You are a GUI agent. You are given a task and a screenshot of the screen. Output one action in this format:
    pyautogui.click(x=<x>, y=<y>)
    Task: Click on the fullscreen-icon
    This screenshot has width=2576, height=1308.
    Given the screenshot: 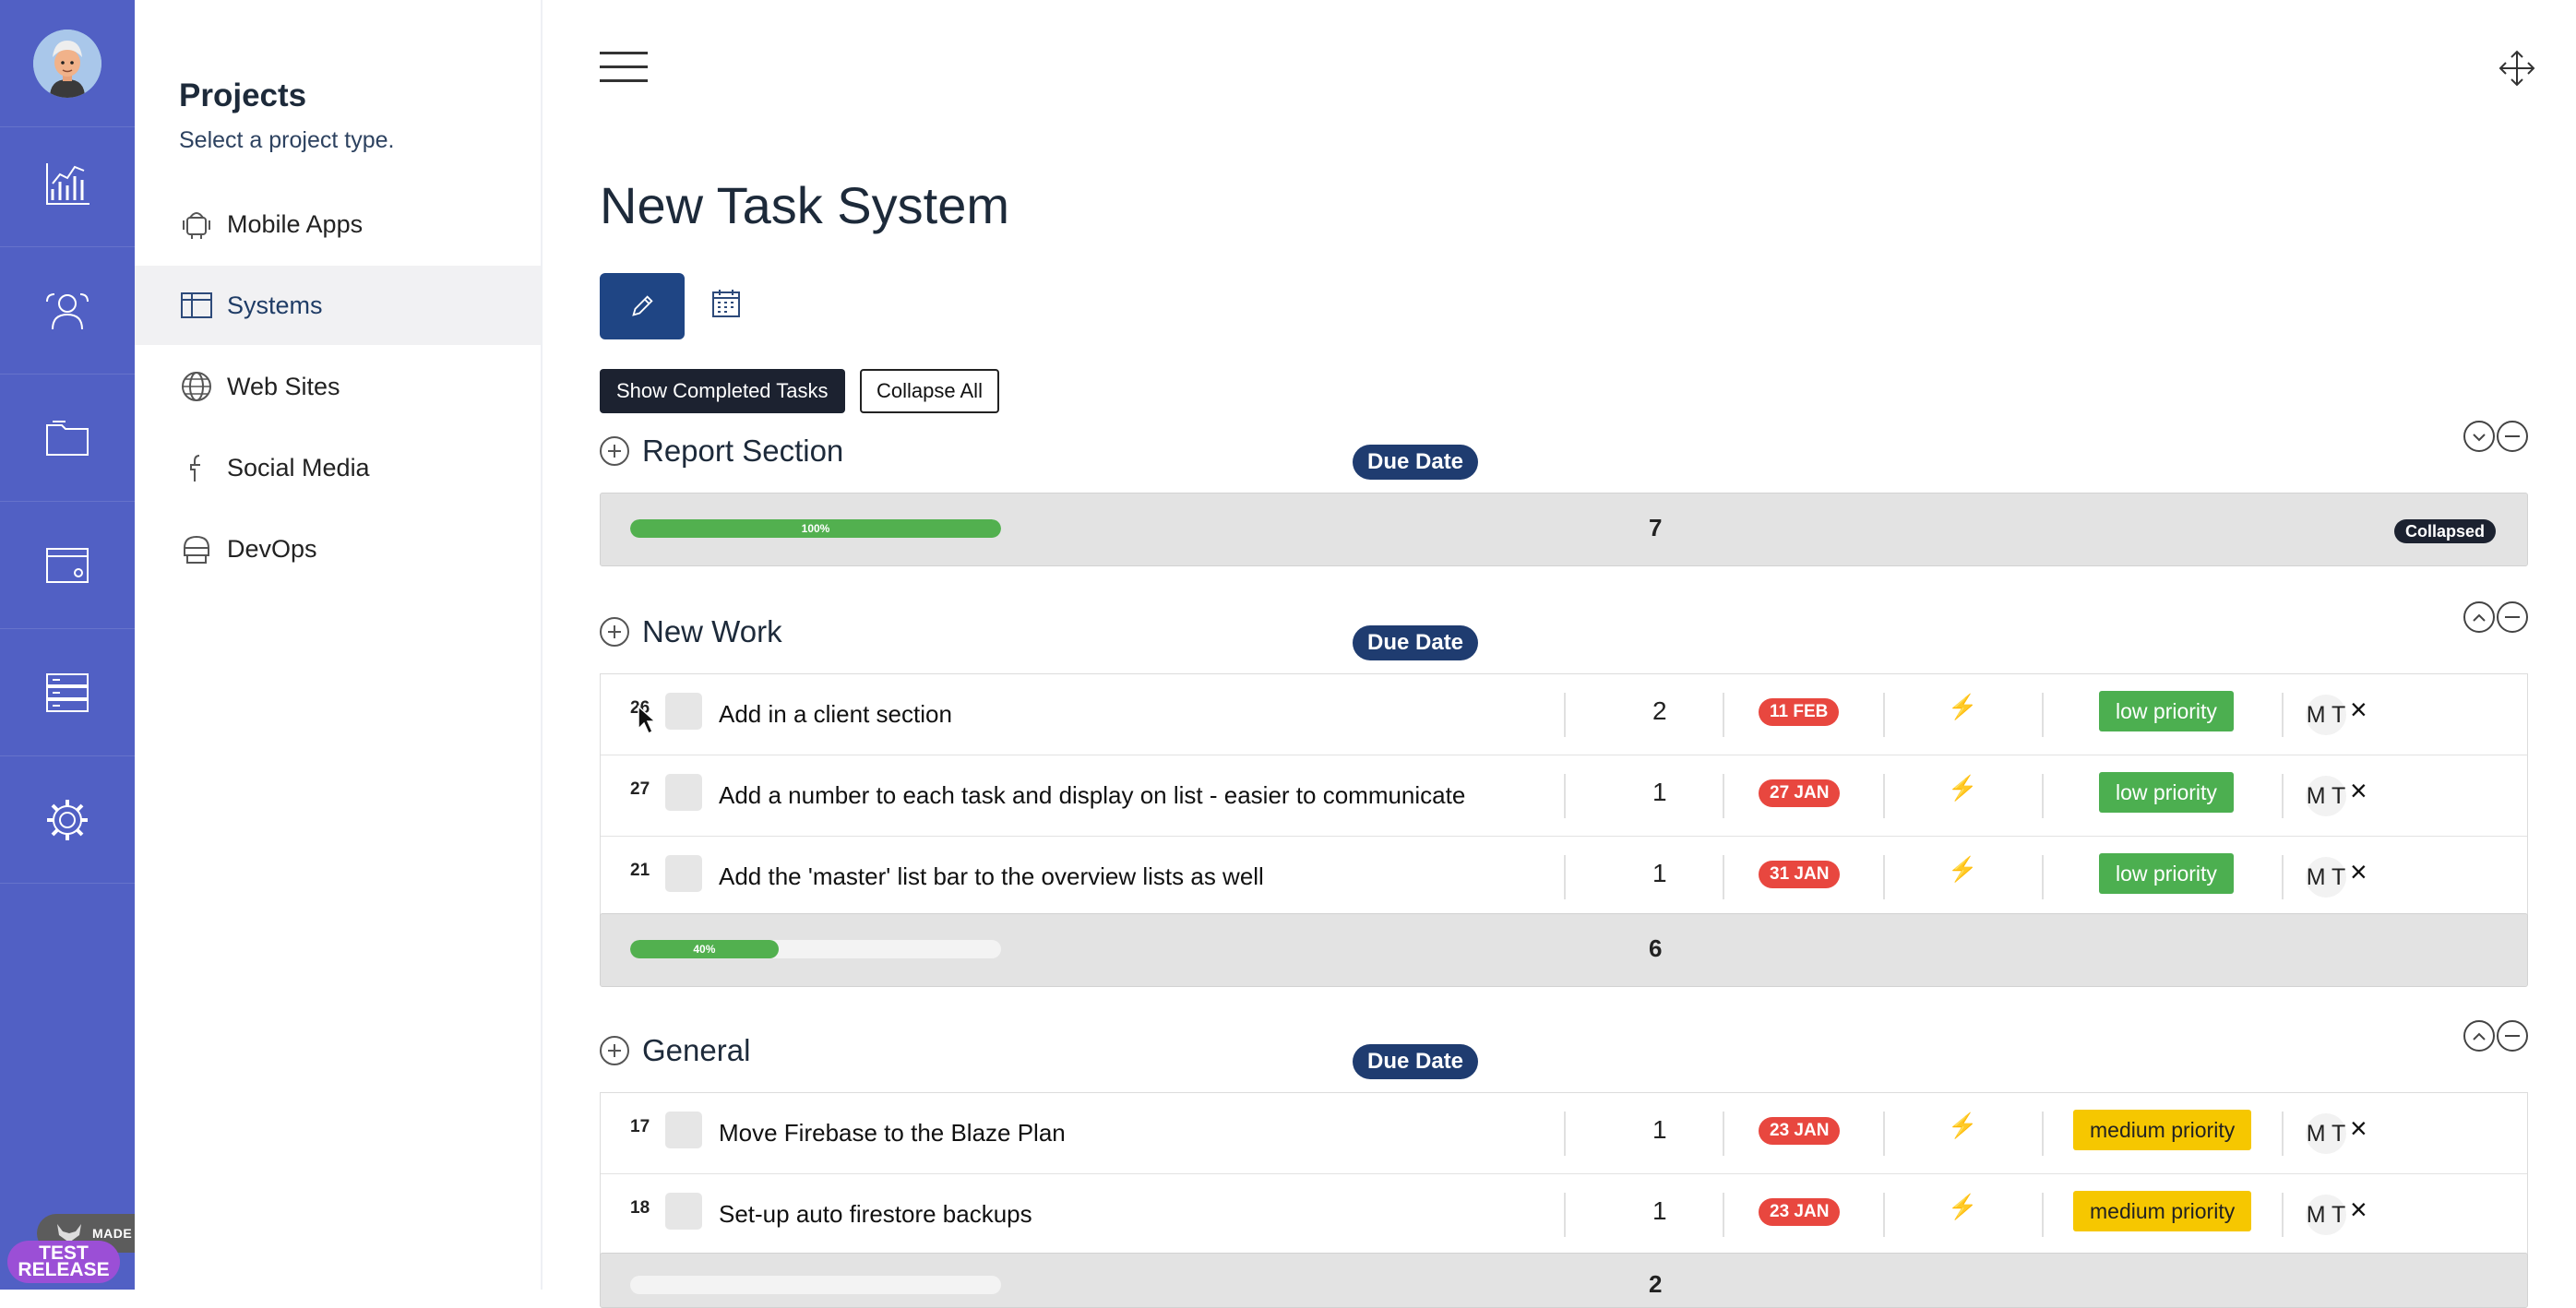 What is the action you would take?
    pyautogui.click(x=2517, y=68)
    